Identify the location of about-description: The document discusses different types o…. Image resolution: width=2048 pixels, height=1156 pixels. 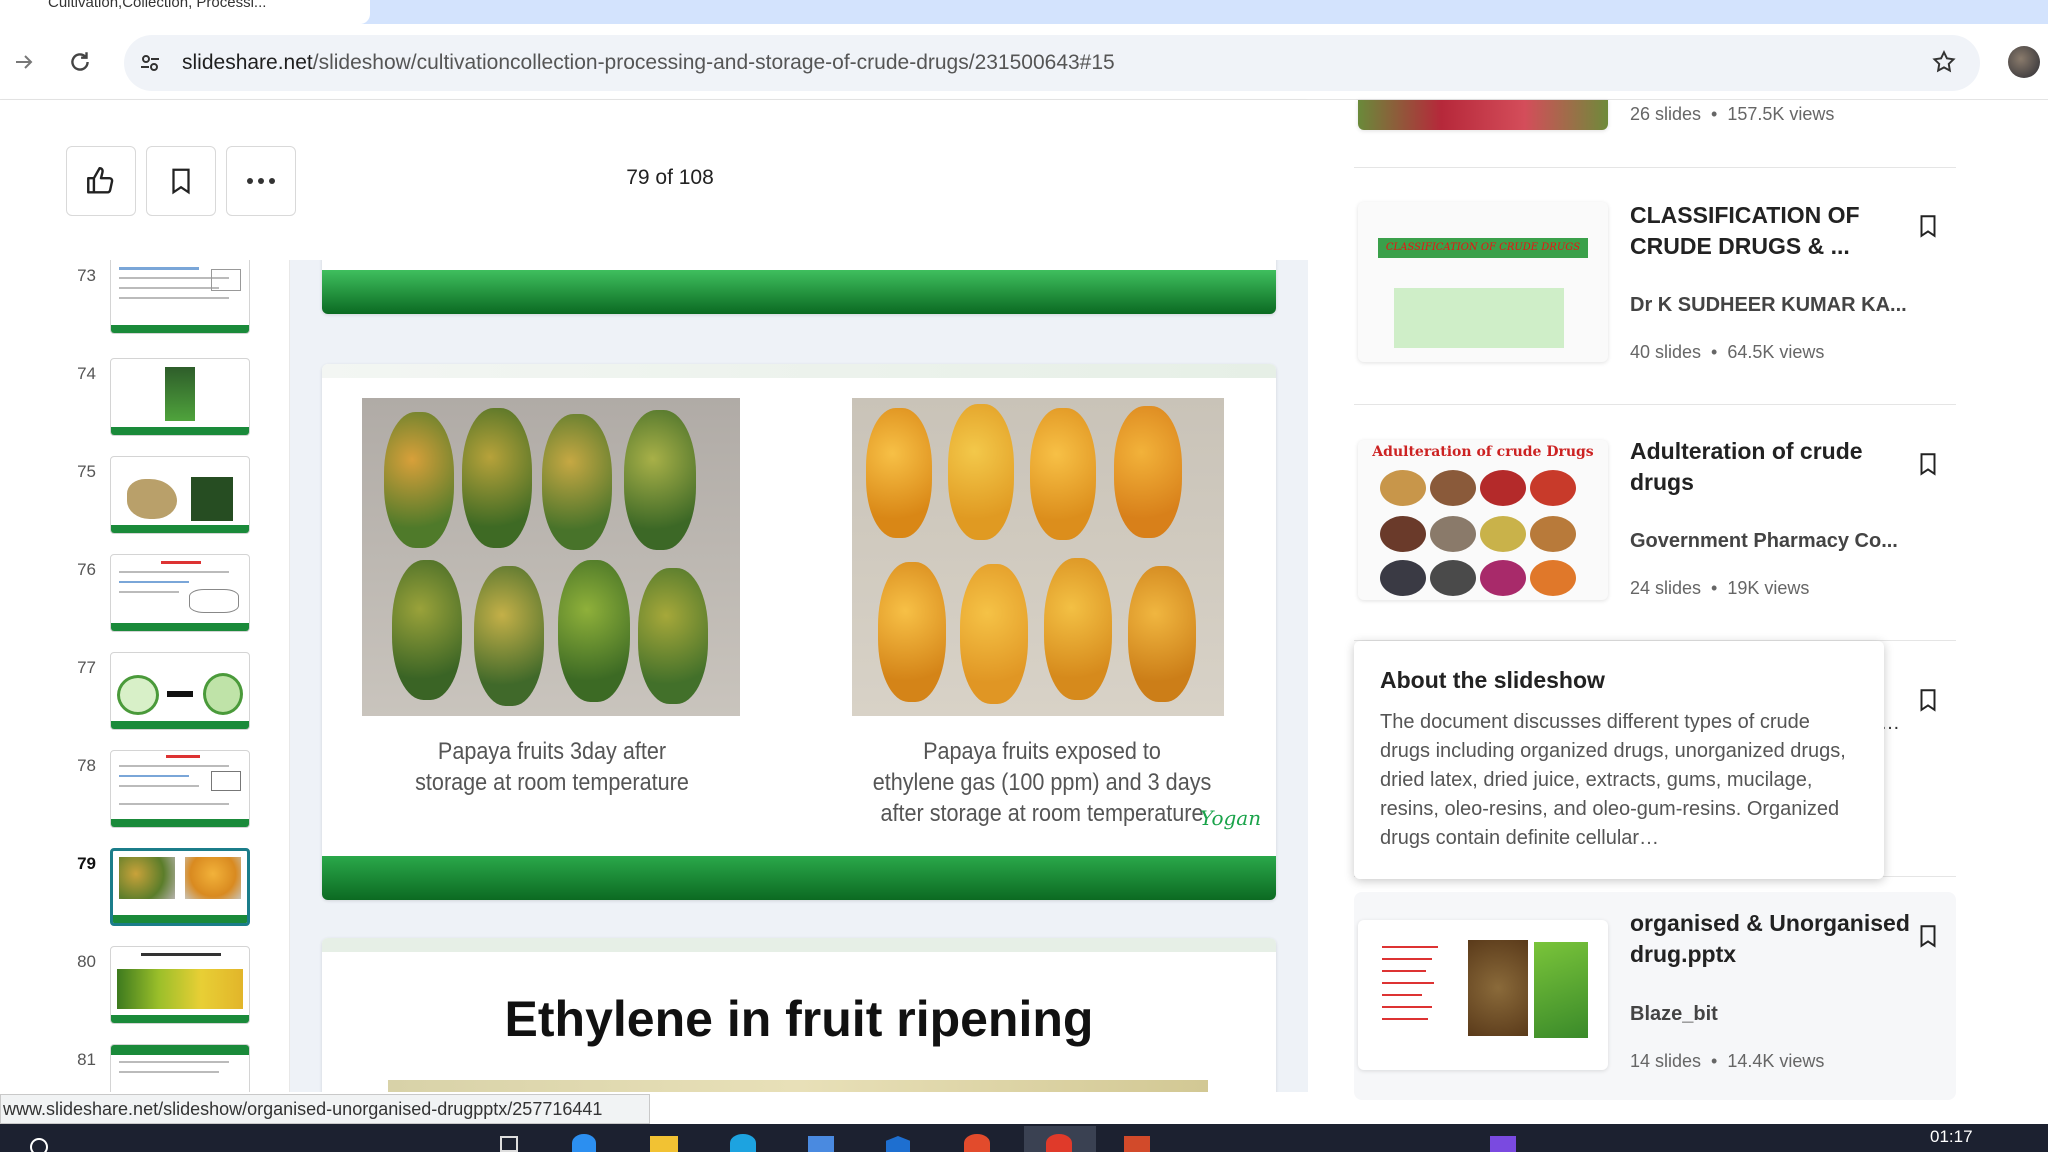
(1613, 780).